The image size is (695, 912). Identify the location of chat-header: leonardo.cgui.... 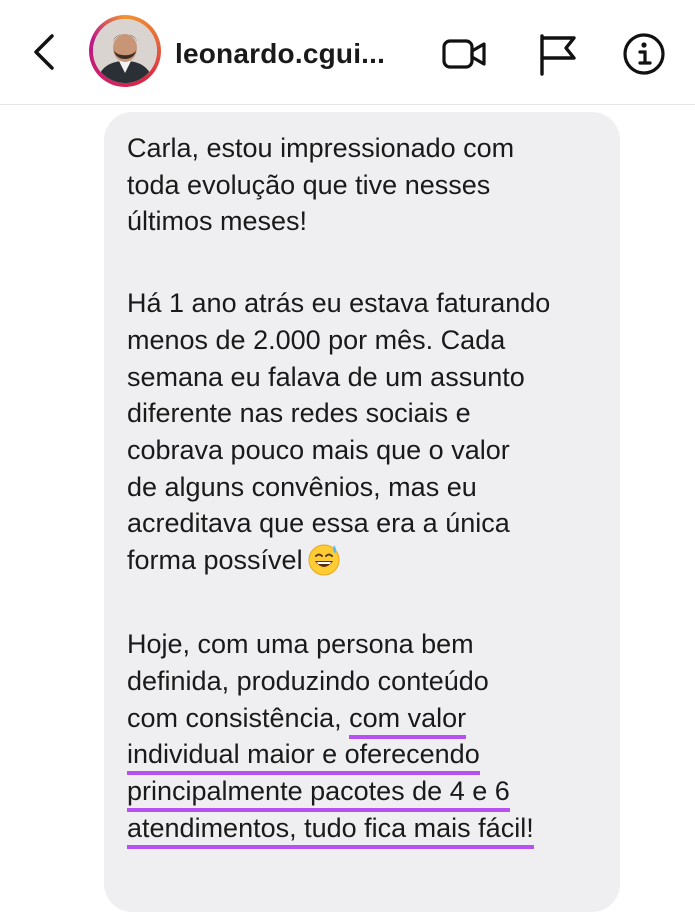
(347, 52).